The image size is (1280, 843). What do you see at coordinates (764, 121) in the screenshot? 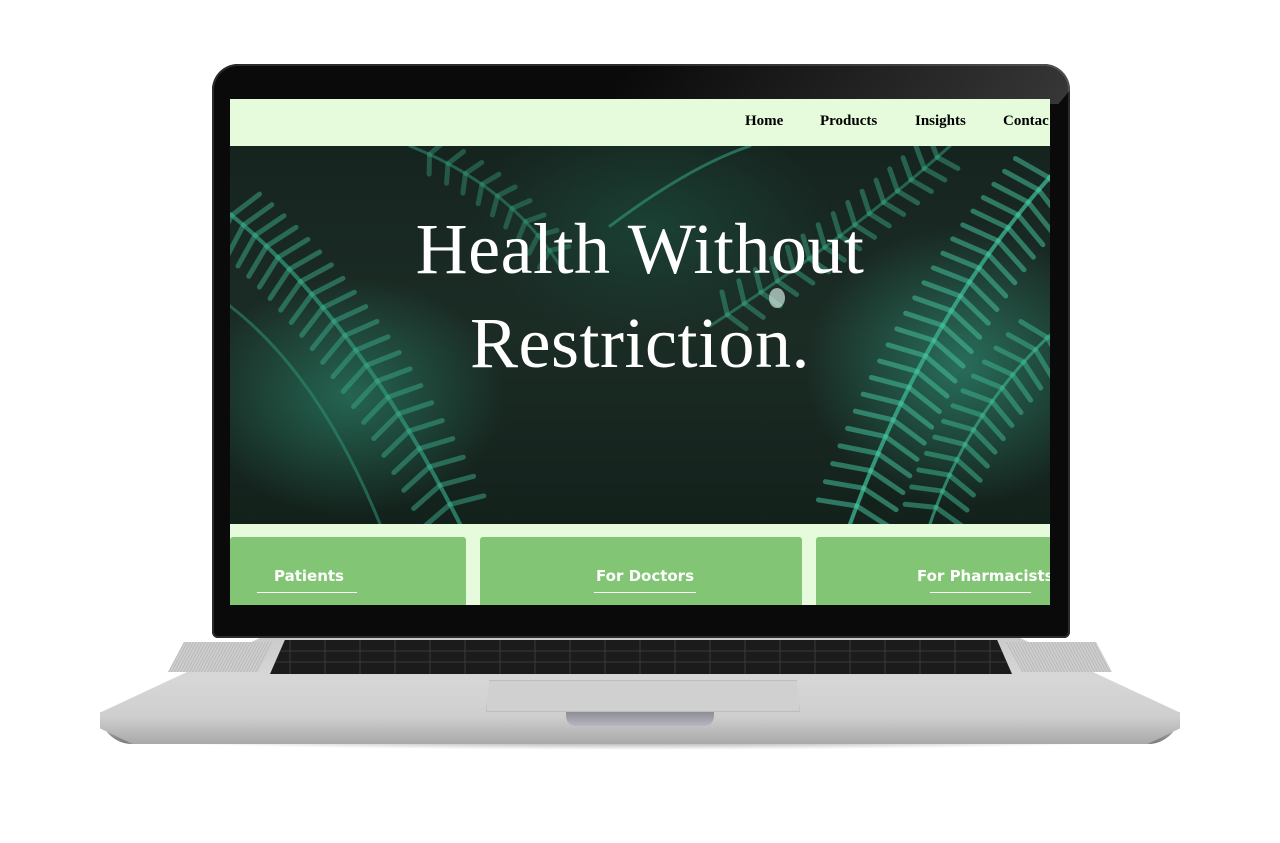
I see `nav-link-home: Home` at bounding box center [764, 121].